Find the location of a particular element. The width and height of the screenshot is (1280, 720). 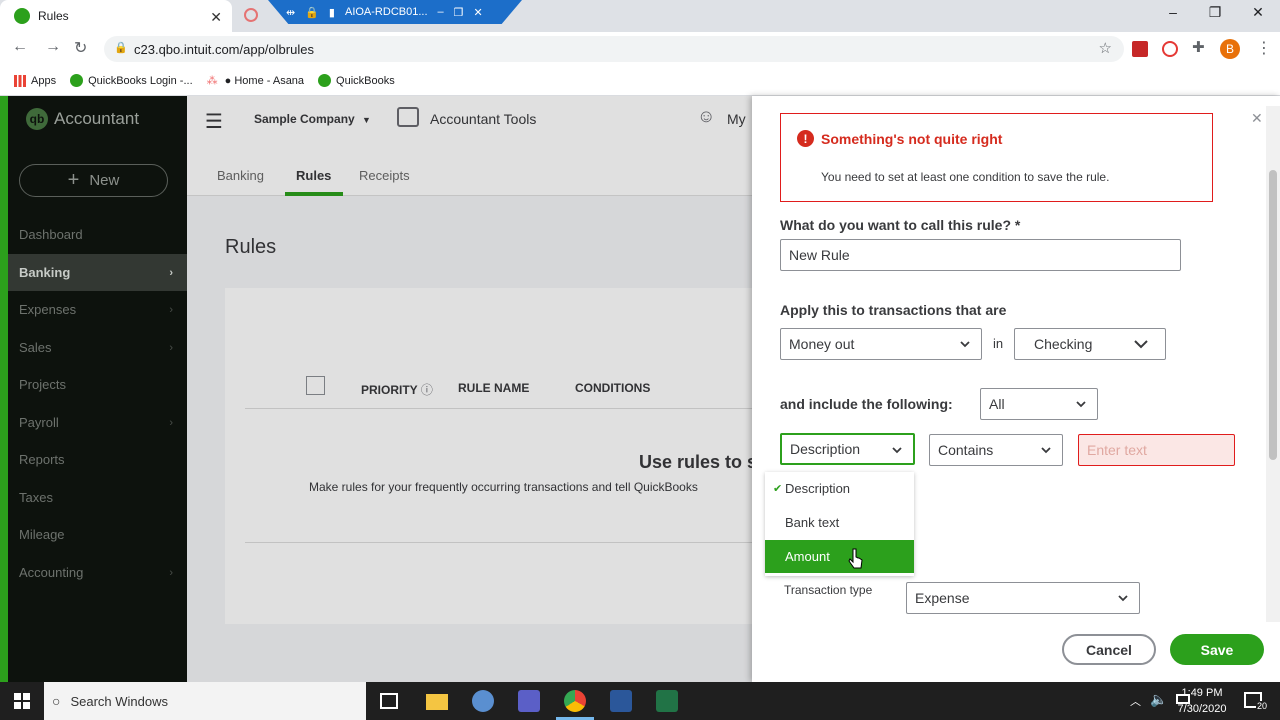

error-icon: ! is located at coordinates (805, 138).